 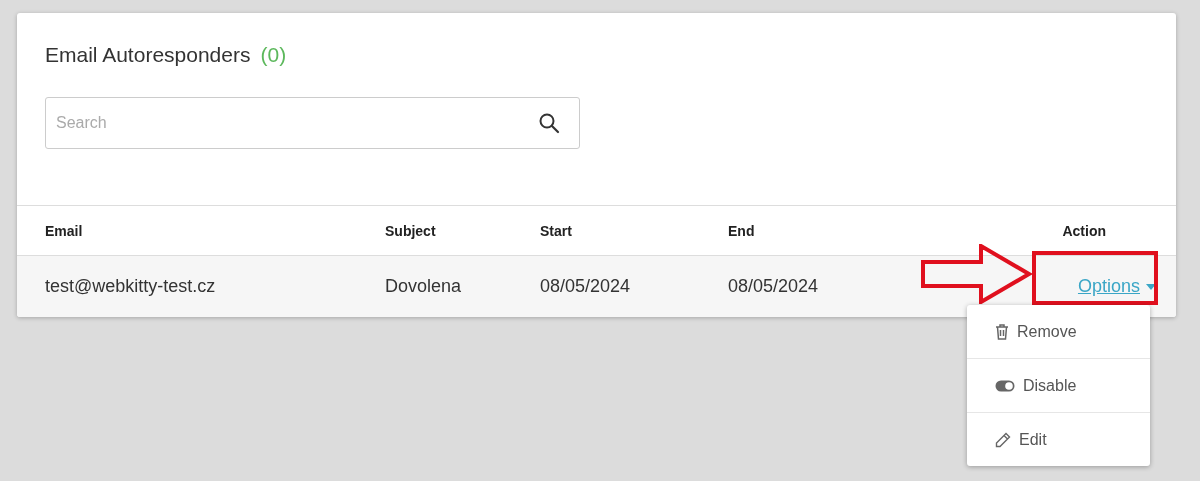 What do you see at coordinates (64, 230) in the screenshot?
I see `column-header: Email` at bounding box center [64, 230].